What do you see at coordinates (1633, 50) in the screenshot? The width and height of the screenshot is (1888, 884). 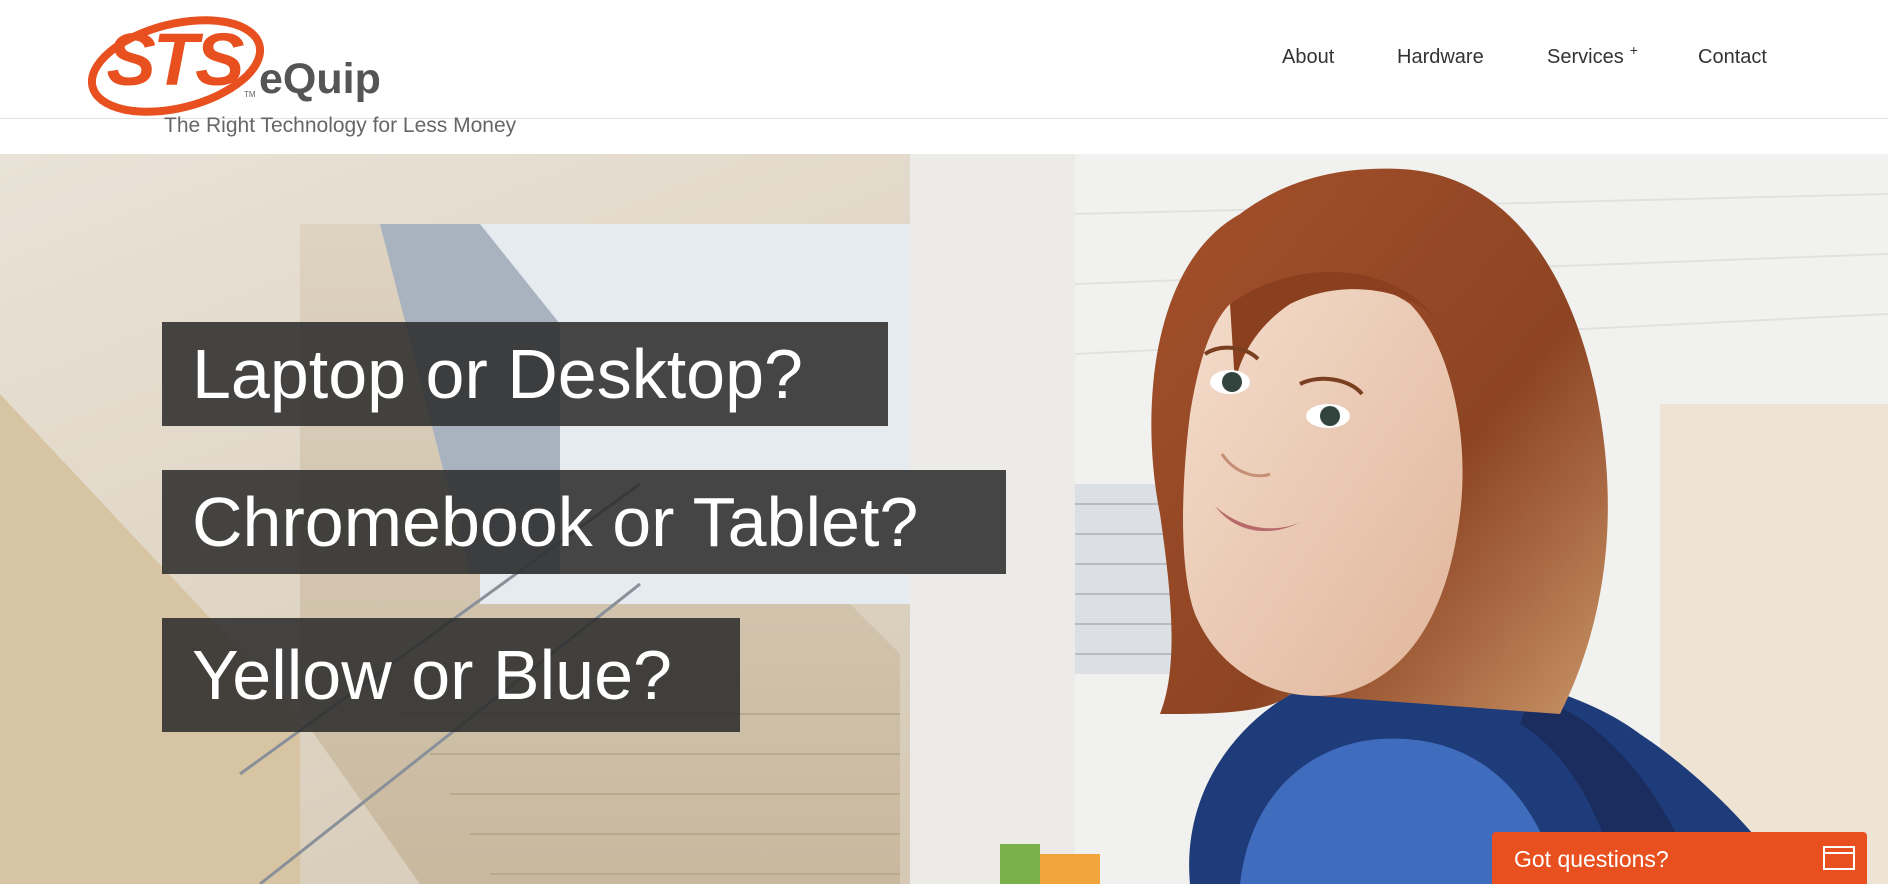 I see `submenu-plus-icon: +` at bounding box center [1633, 50].